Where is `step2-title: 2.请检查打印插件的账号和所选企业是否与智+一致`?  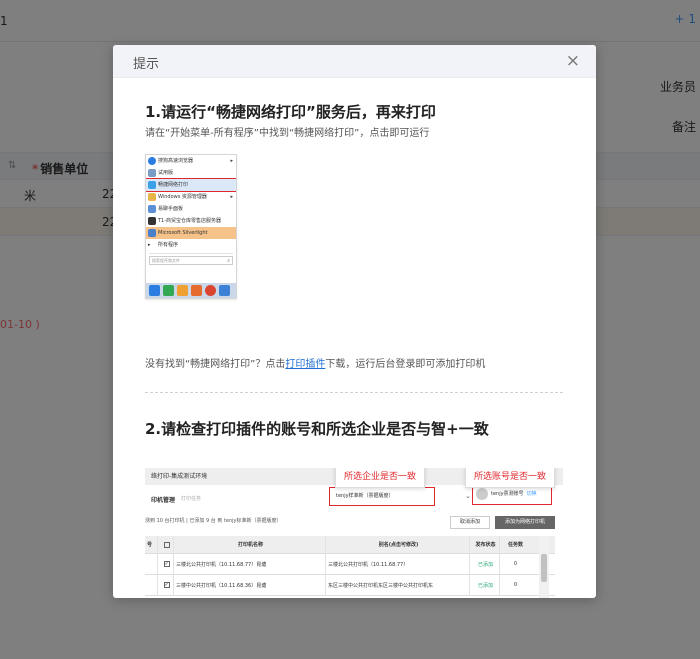 step2-title: 2.请检查打印插件的账号和所选企业是否与智+一致 is located at coordinates (317, 429).